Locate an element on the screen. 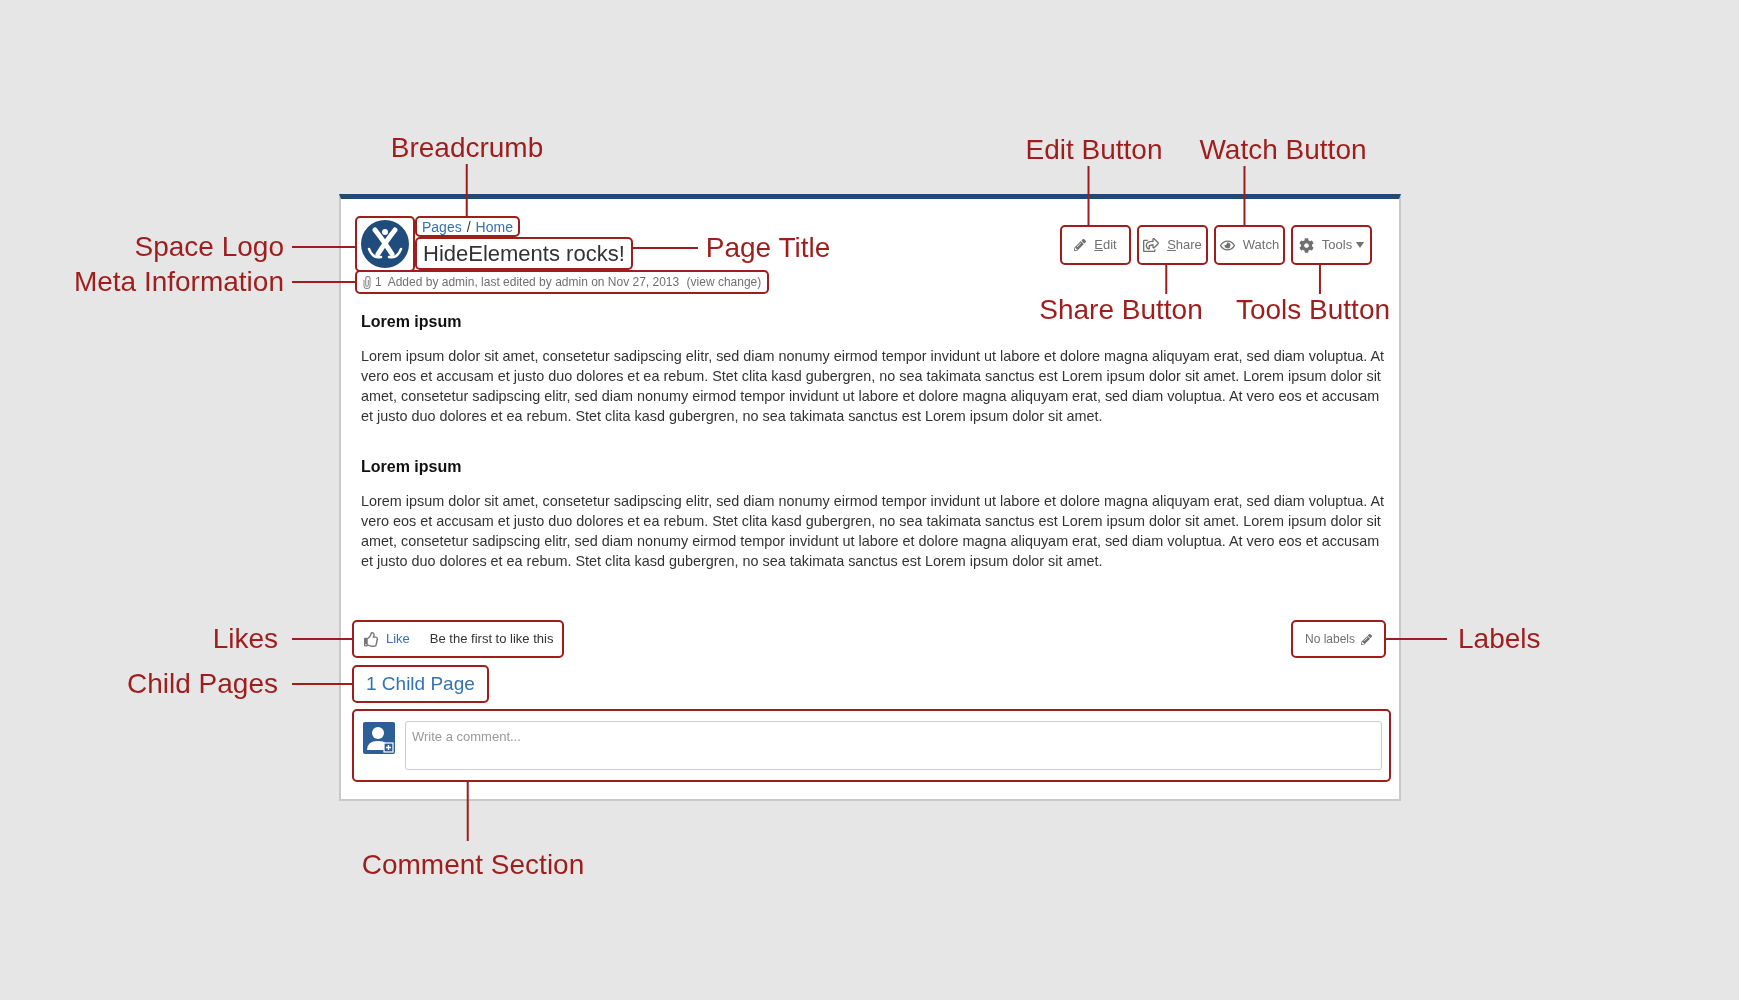 Image resolution: width=1739 pixels, height=1000 pixels. thumbs-up-icon is located at coordinates (371, 639).